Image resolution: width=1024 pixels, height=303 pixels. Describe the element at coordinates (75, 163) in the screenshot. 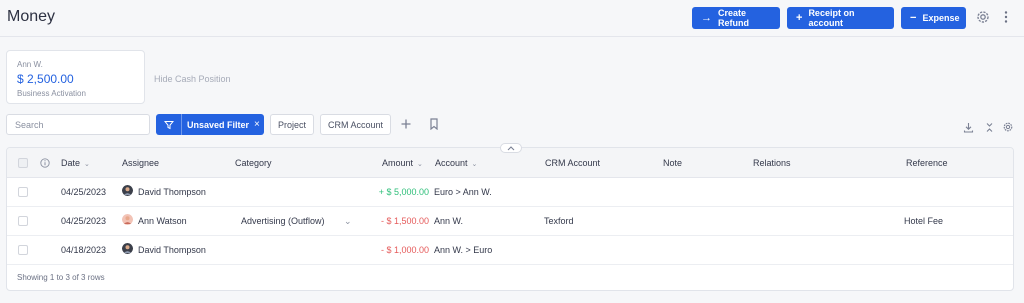

I see `column-date: Date ⌄` at that location.